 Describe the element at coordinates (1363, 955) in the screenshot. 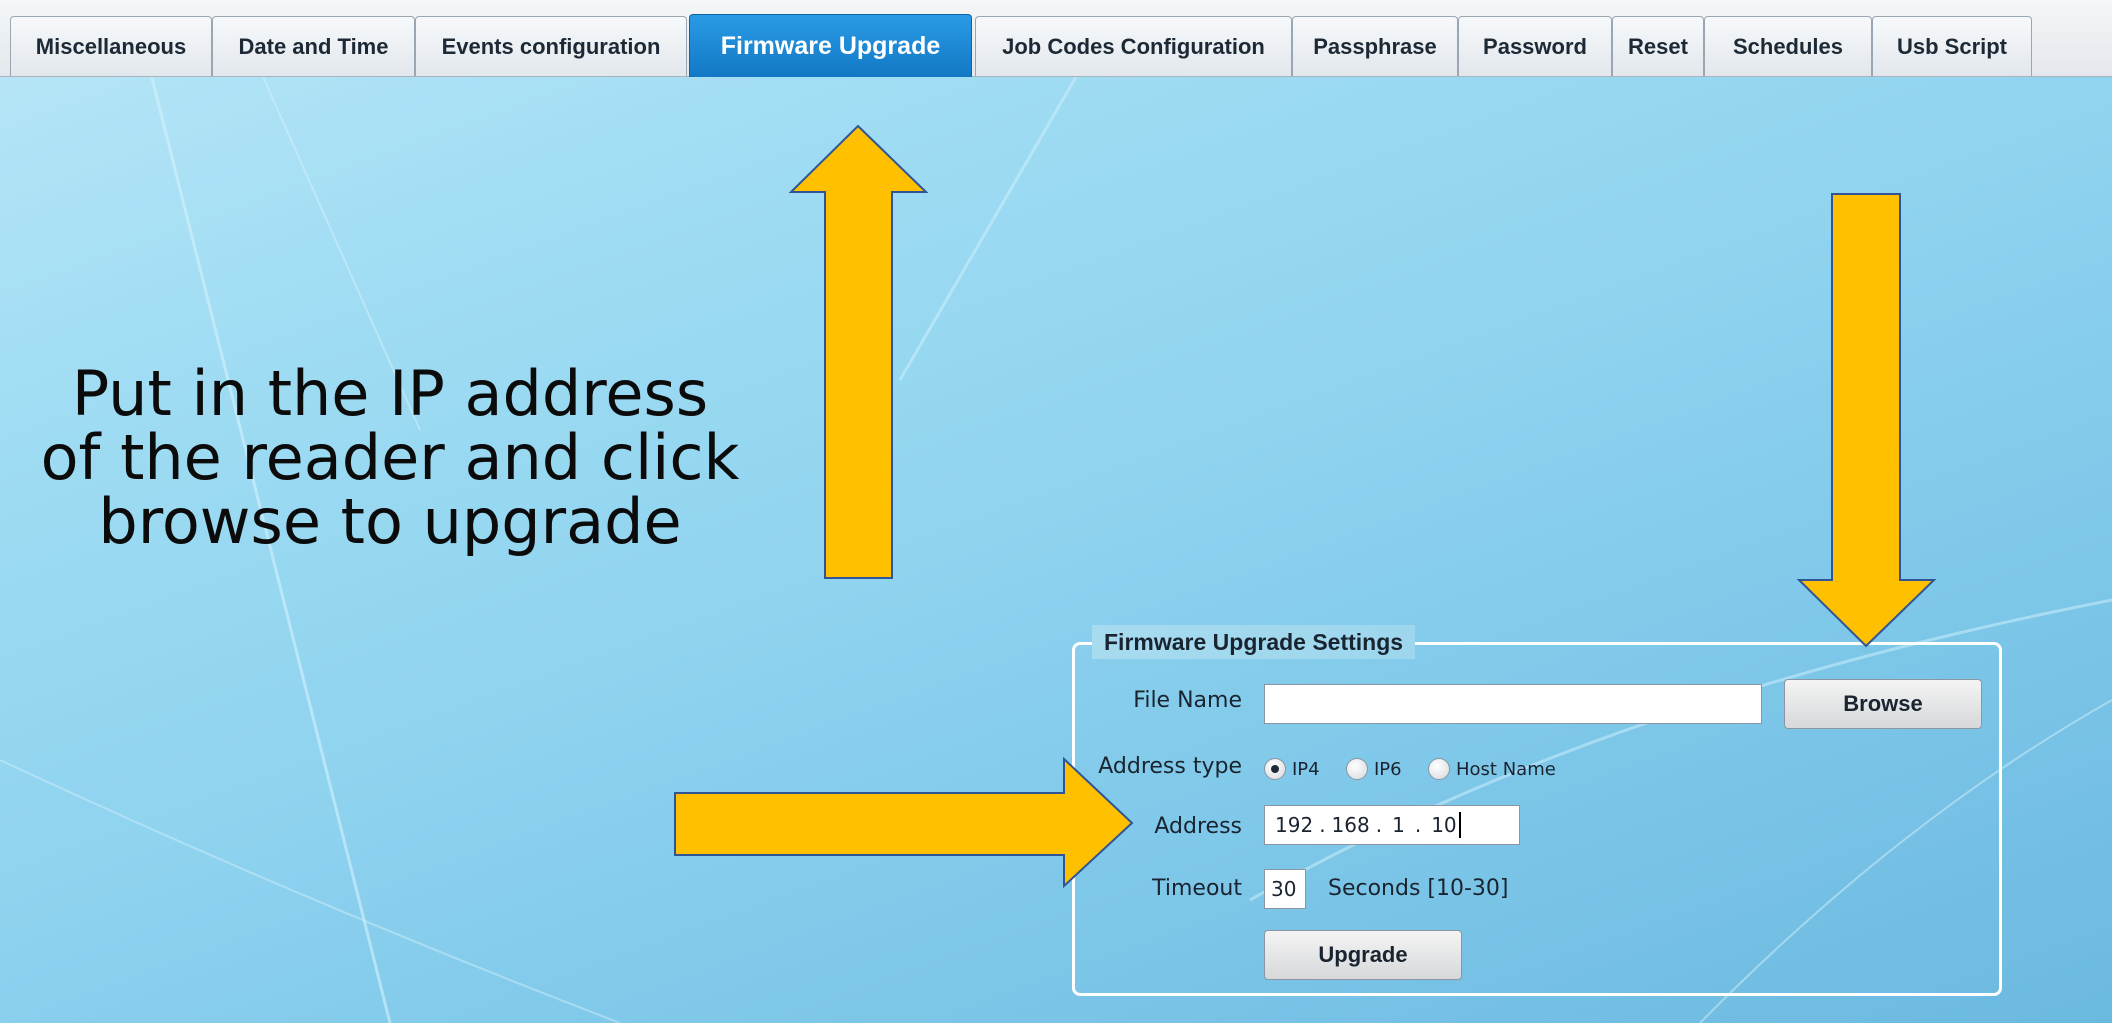

I see `upgrade-button: Upgrade` at that location.